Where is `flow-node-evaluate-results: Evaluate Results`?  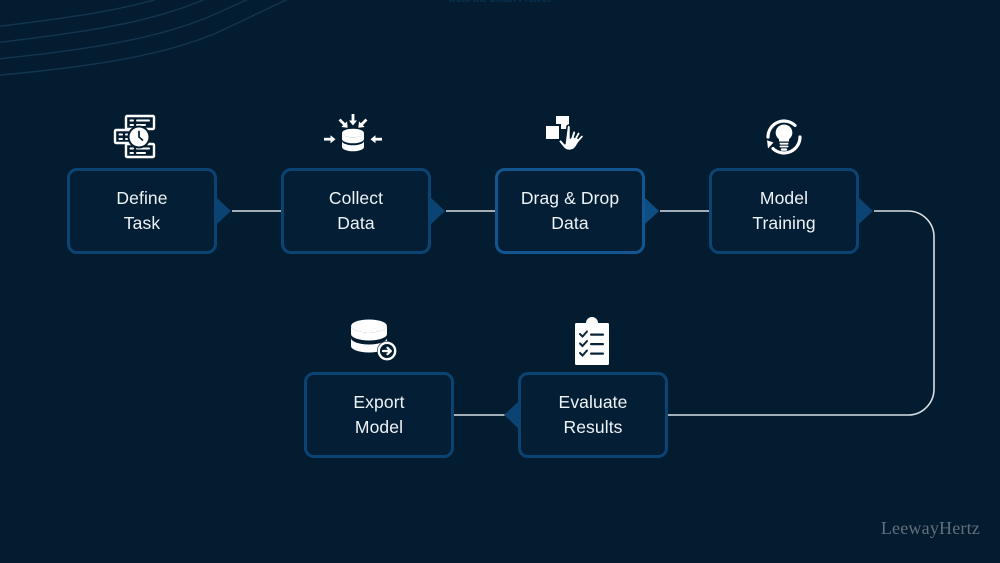 flow-node-evaluate-results: Evaluate Results is located at coordinates (593, 415).